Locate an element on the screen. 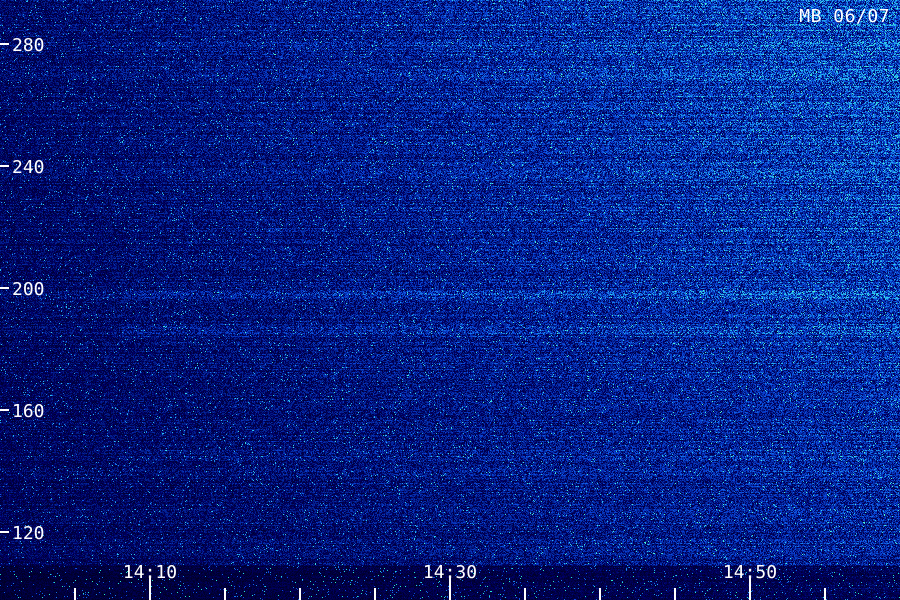 Image resolution: width=900 pixels, height=600 pixels. y-tick-label: 120 is located at coordinates (28, 533).